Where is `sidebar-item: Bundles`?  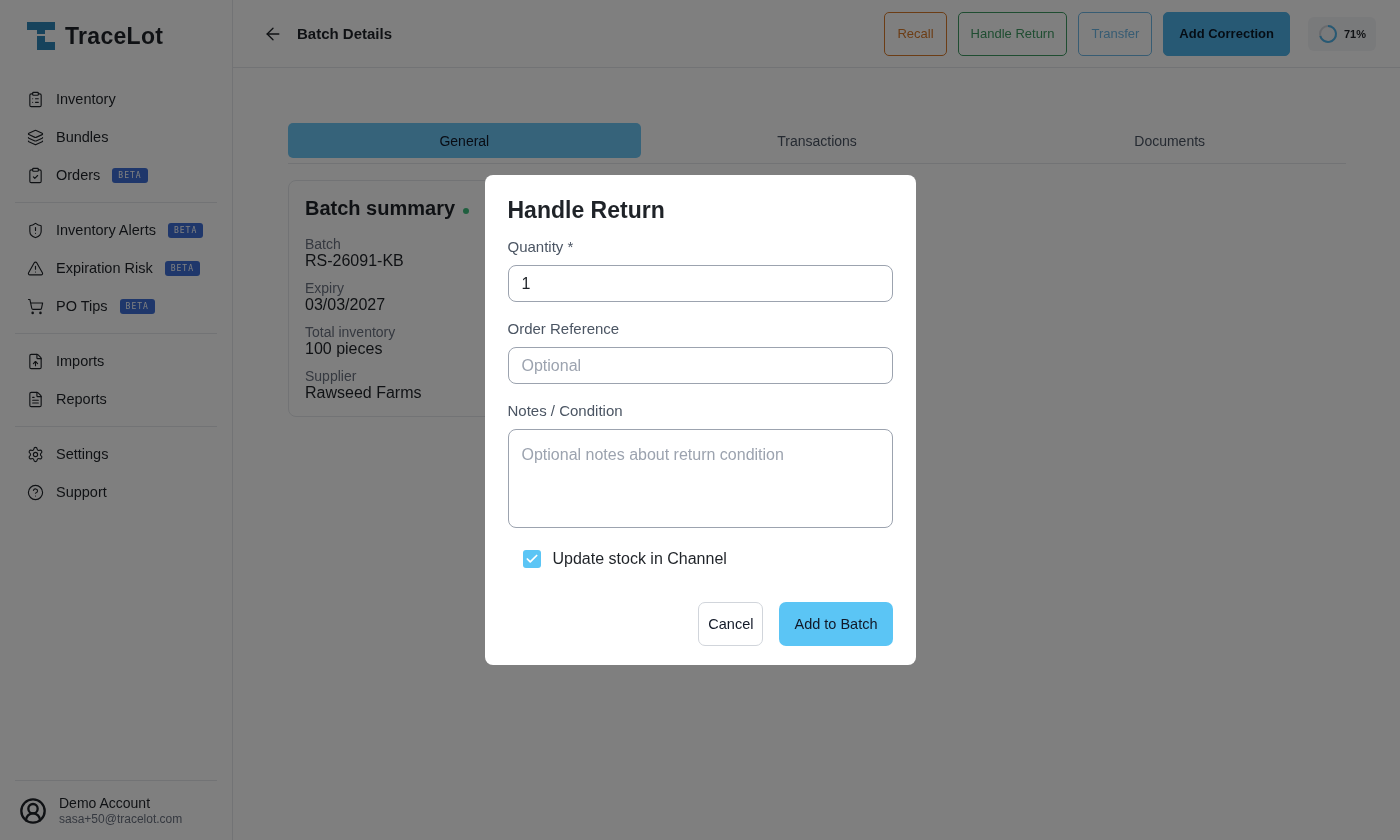 sidebar-item: Bundles is located at coordinates (116, 137).